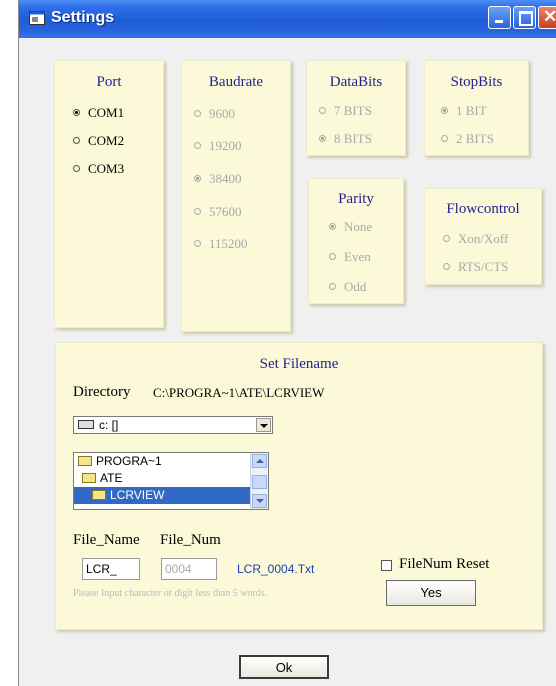 Image resolution: width=556 pixels, height=686 pixels. I want to click on port-option: COM3, so click(98, 169).